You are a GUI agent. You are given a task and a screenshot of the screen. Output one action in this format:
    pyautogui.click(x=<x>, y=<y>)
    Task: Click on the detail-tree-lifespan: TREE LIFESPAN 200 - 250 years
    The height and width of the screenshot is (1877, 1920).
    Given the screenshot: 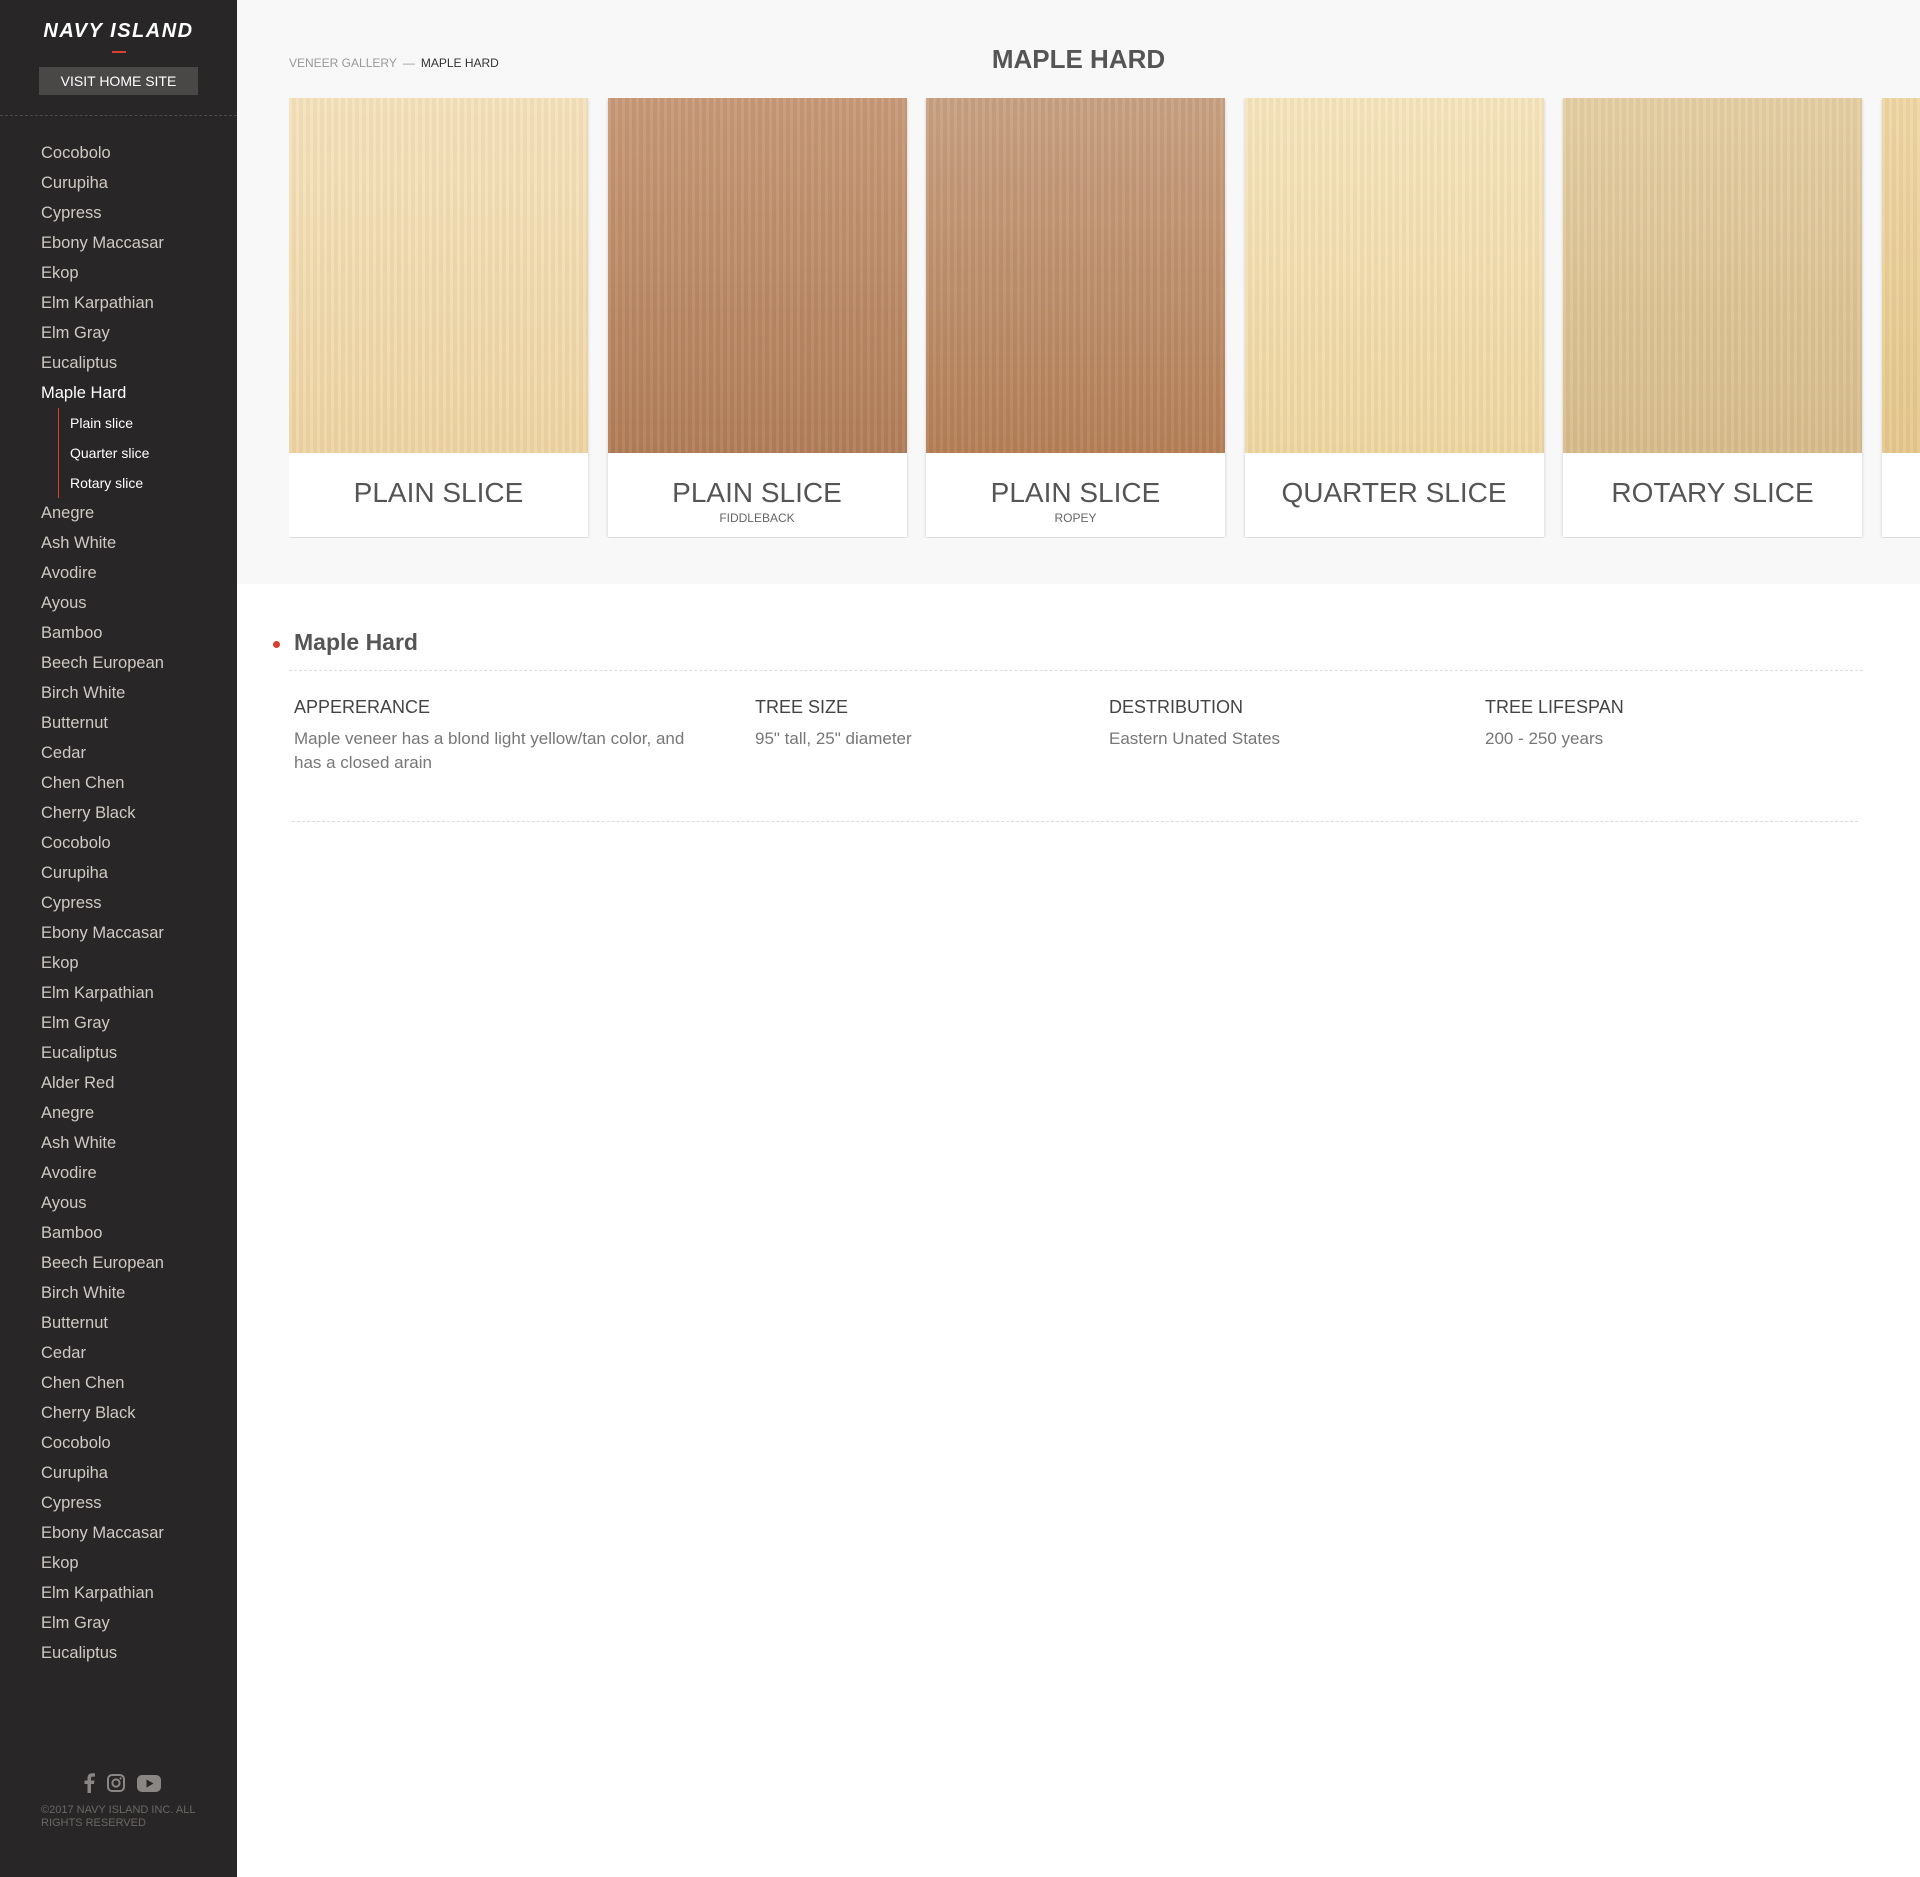 What is the action you would take?
    pyautogui.click(x=1655, y=724)
    